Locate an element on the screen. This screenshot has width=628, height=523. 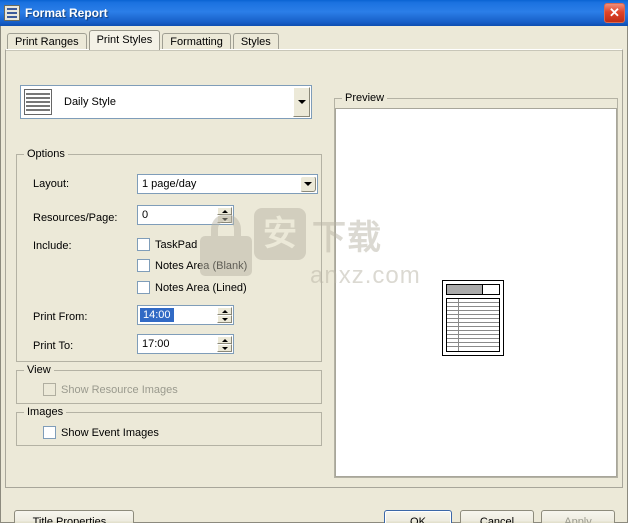
checkbox-taskpad: TaskPad is located at coordinates (167, 244).